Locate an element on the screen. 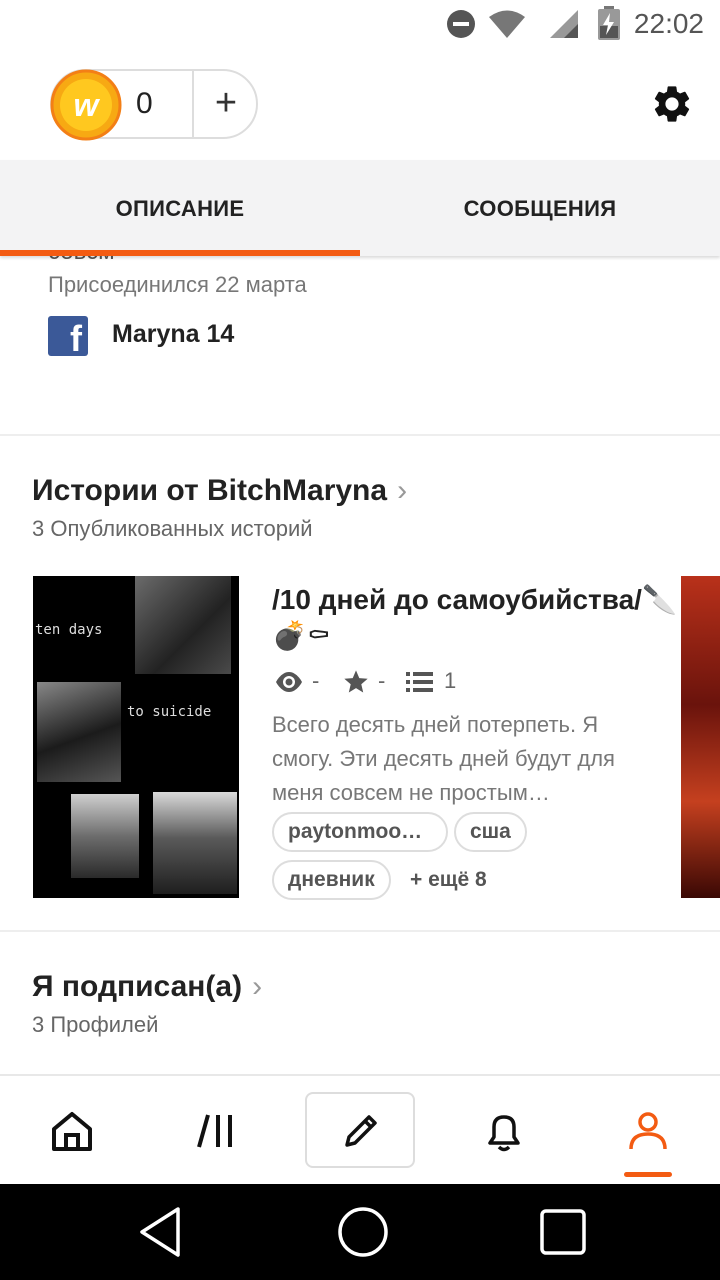 This screenshot has width=720, height=1280. system-back-button is located at coordinates (160, 1232).